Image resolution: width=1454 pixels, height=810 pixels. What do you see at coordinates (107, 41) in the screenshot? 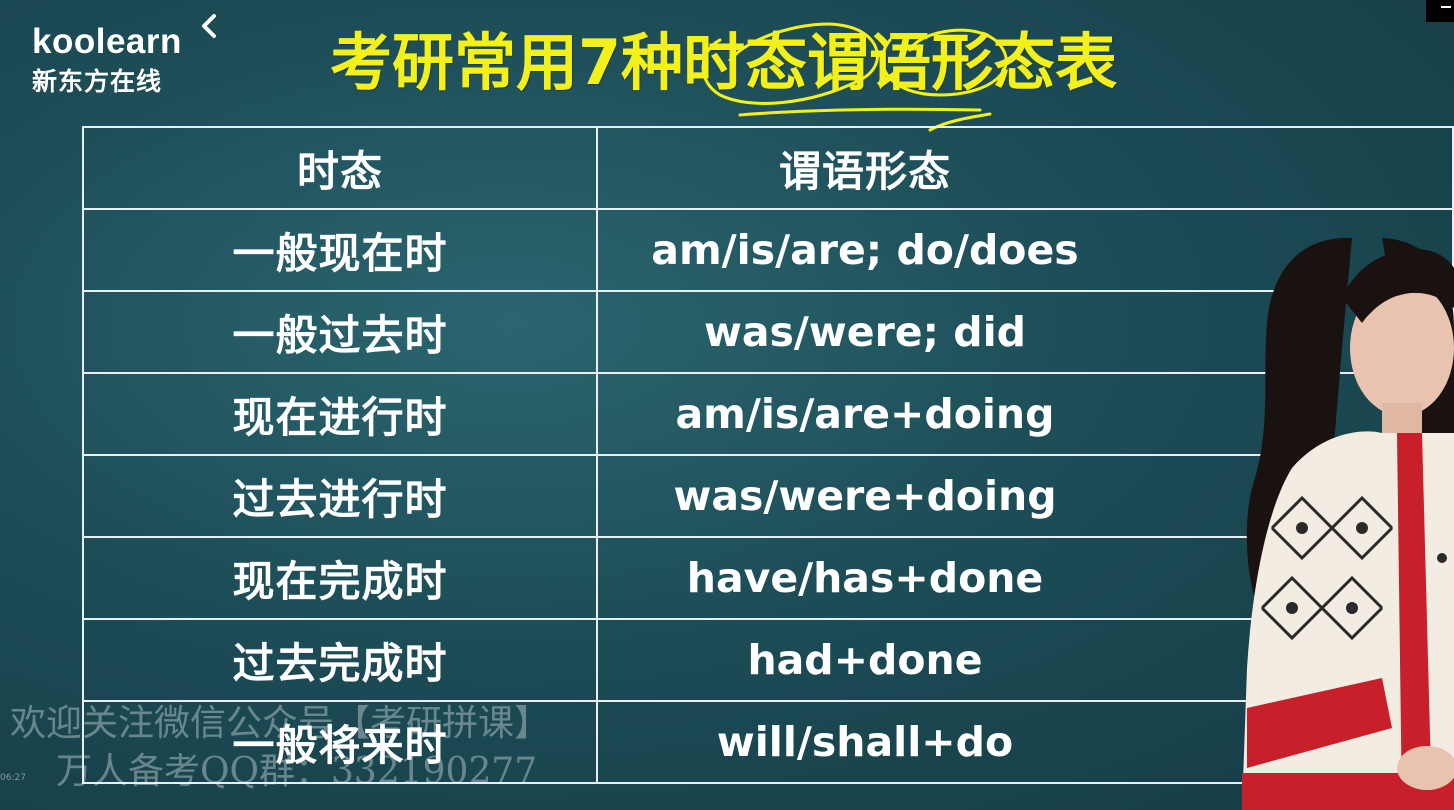
I see `logo-brand: koolearn` at bounding box center [107, 41].